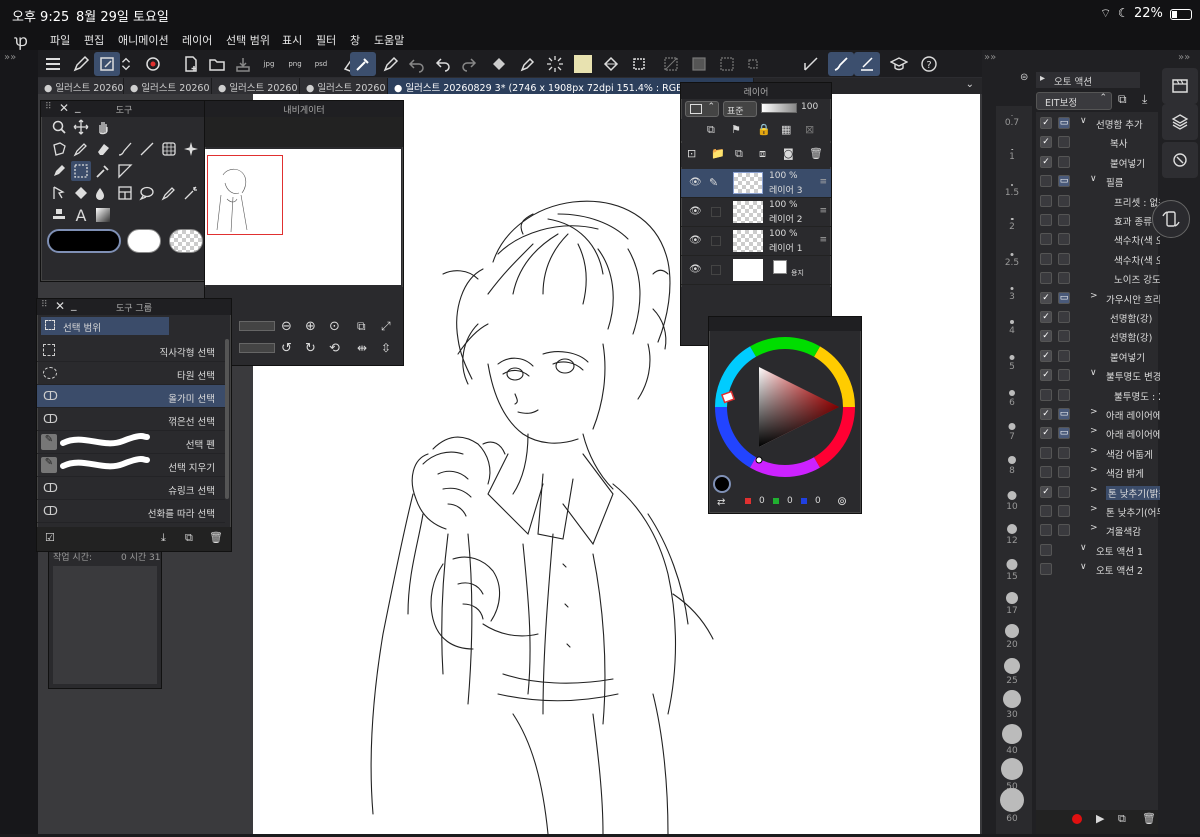 The width and height of the screenshot is (1200, 837). I want to click on hamburger-icon, so click(53, 64).